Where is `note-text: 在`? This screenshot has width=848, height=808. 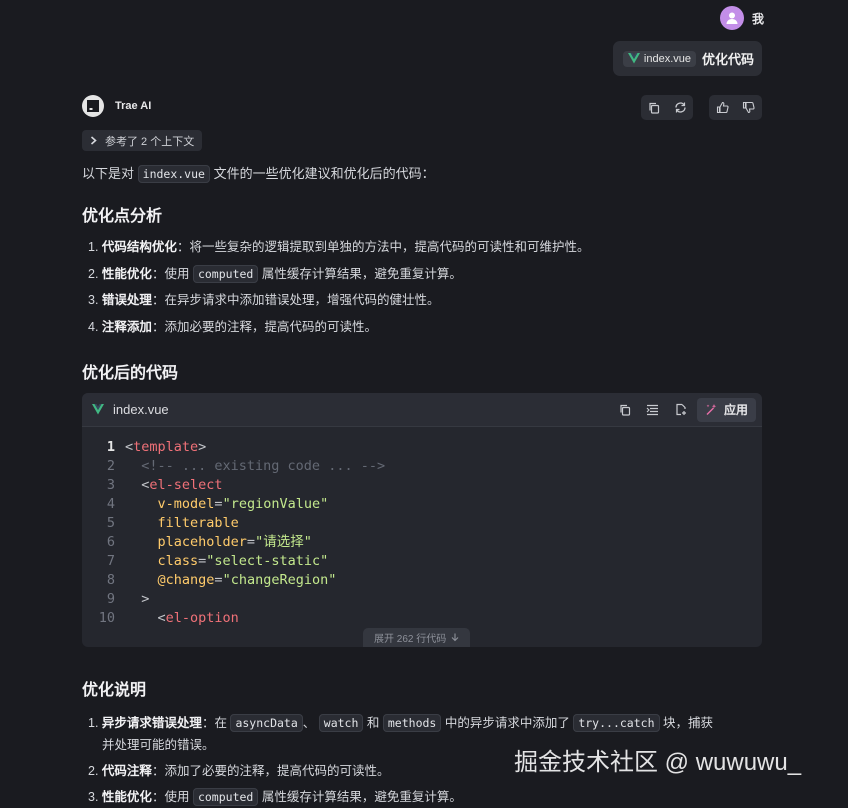
note-text: 在 is located at coordinates (220, 723).